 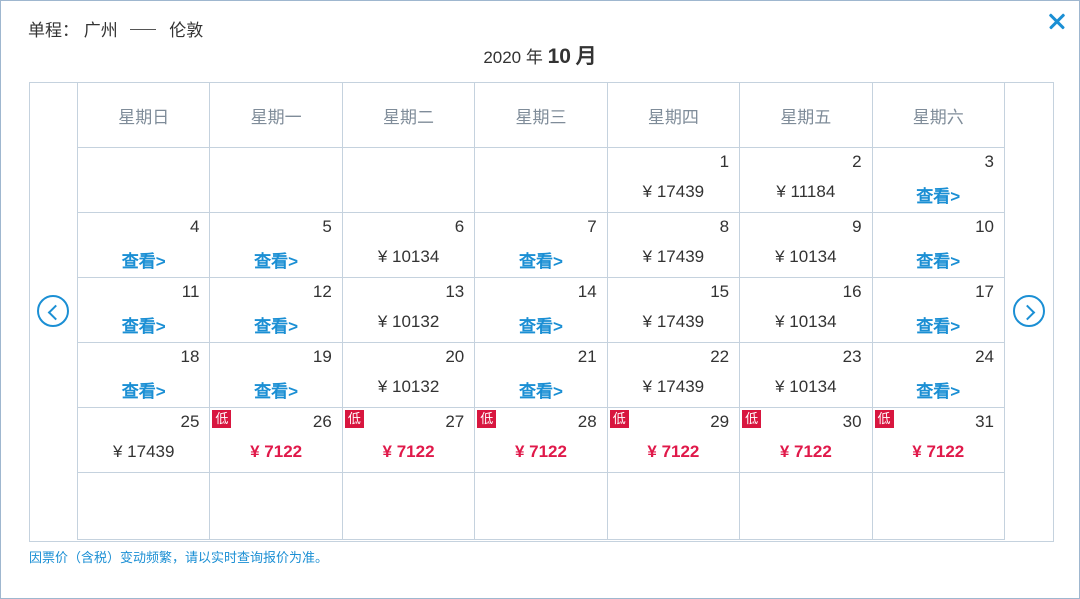 I want to click on month-title-year: 2020 年, so click(x=513, y=57).